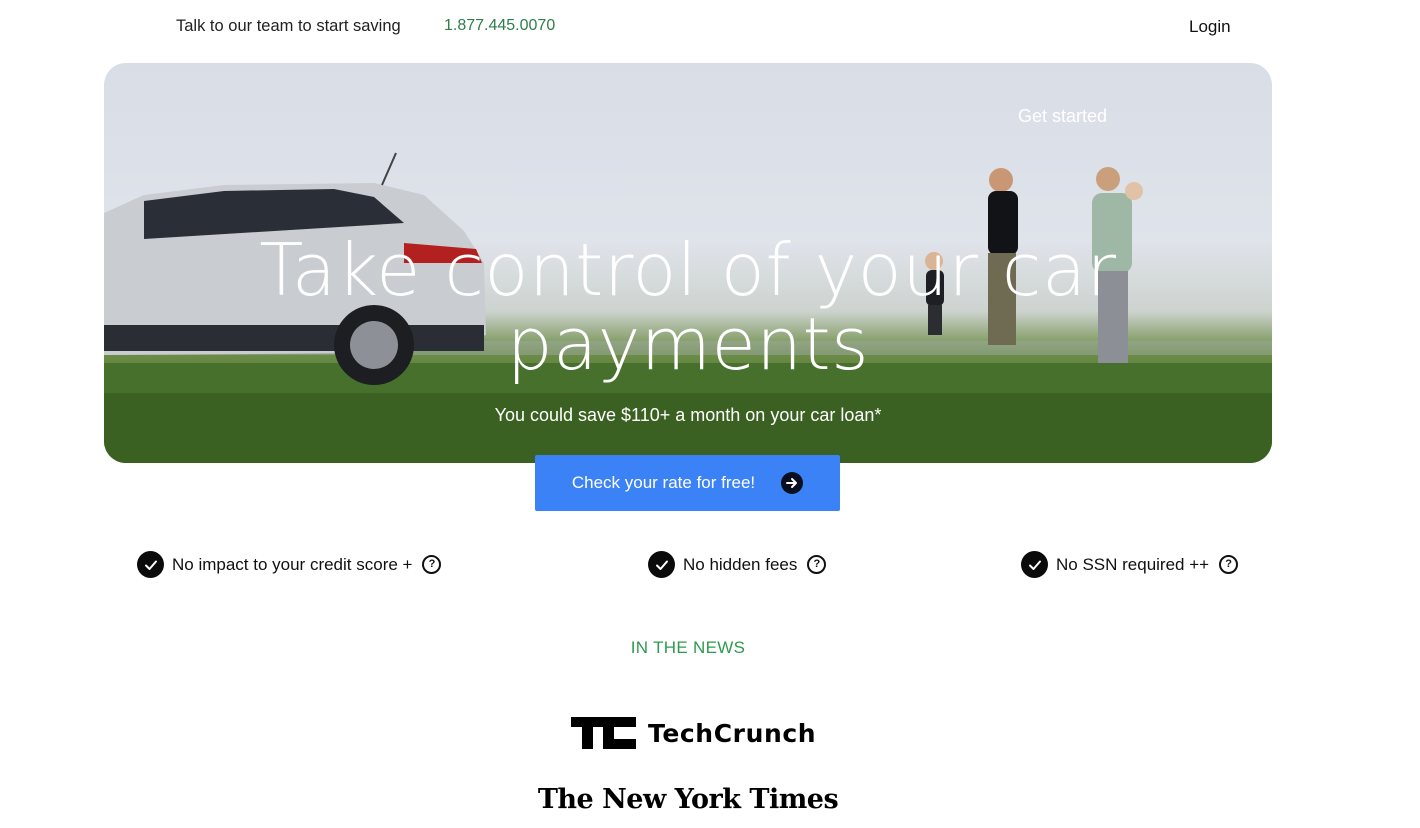 This screenshot has width=1420, height=828. What do you see at coordinates (1062, 116) in the screenshot?
I see `get-started-link: Get started` at bounding box center [1062, 116].